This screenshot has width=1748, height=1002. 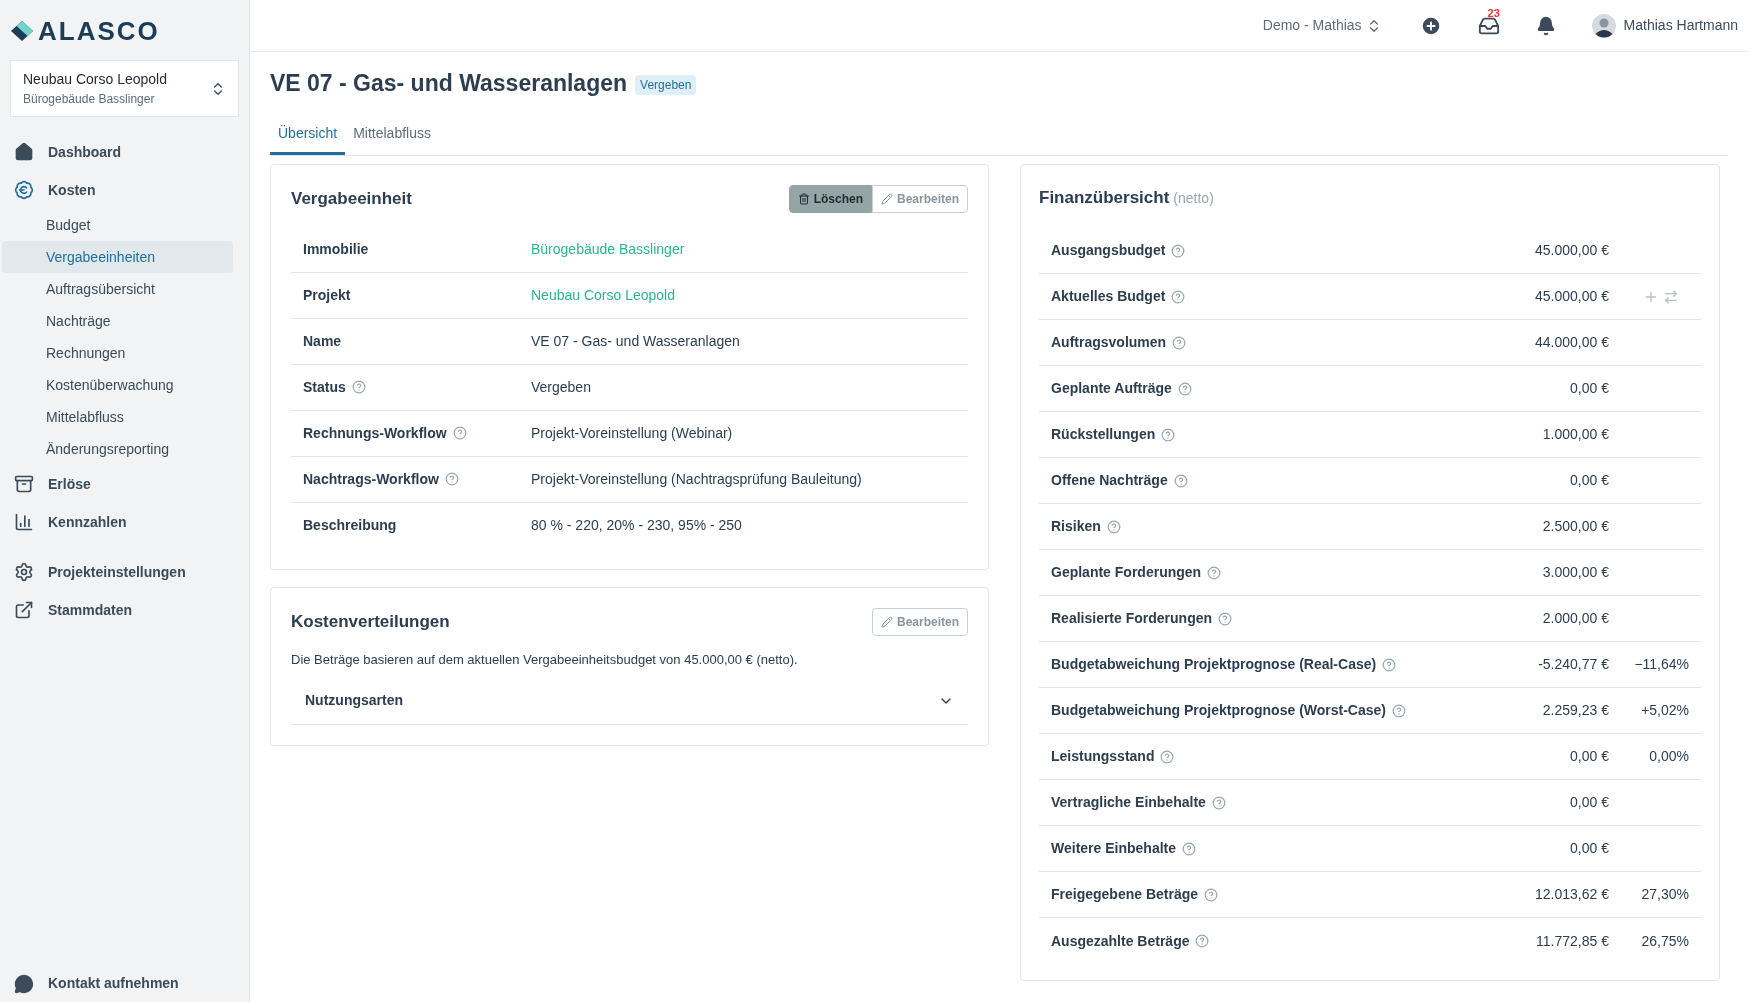 I want to click on field-value: VE 07 - Gas- und Wasseranlagen, so click(x=635, y=341).